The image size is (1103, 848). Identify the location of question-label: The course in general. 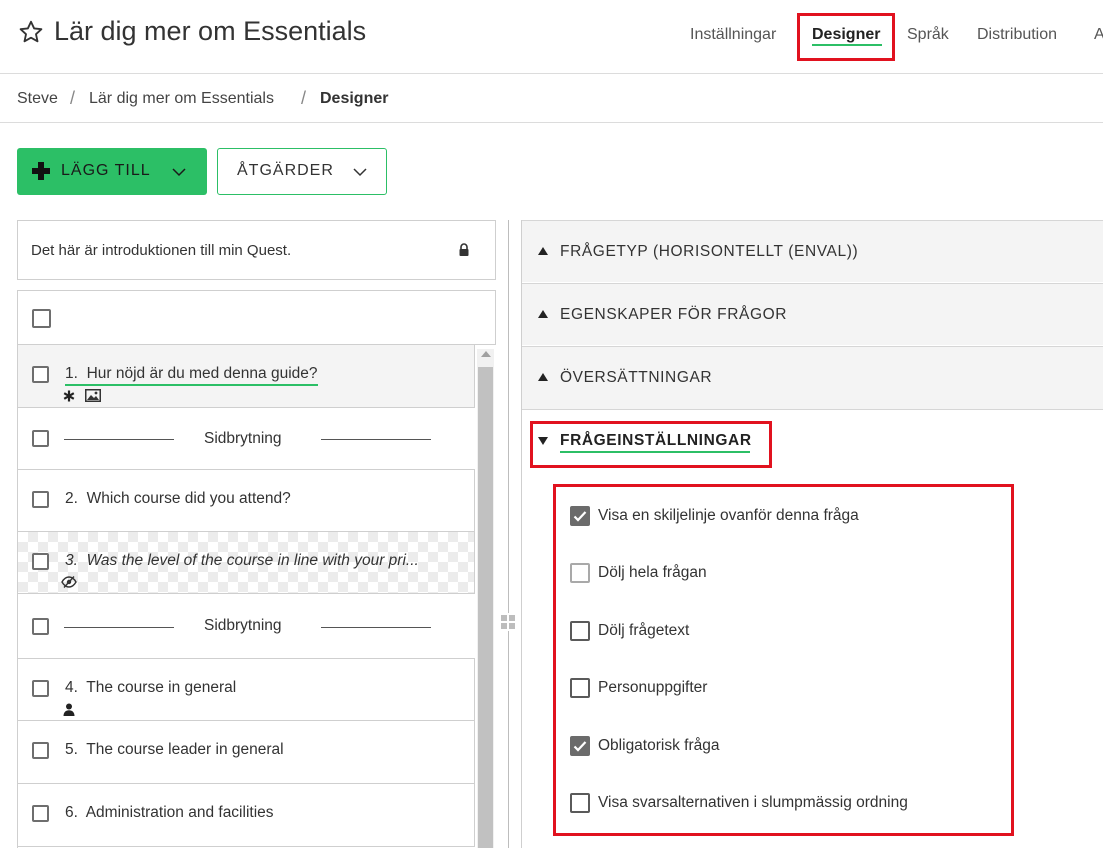
(161, 687).